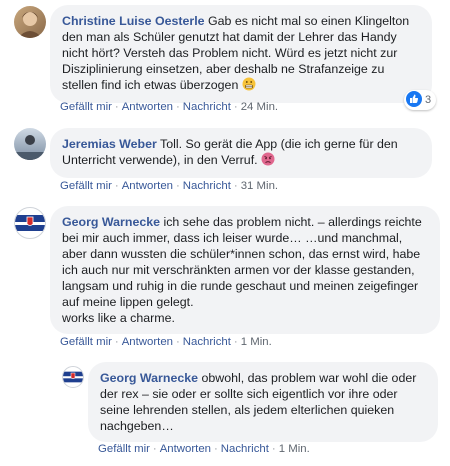 This screenshot has width=450, height=466. I want to click on grimacing-face-icon, so click(249, 86).